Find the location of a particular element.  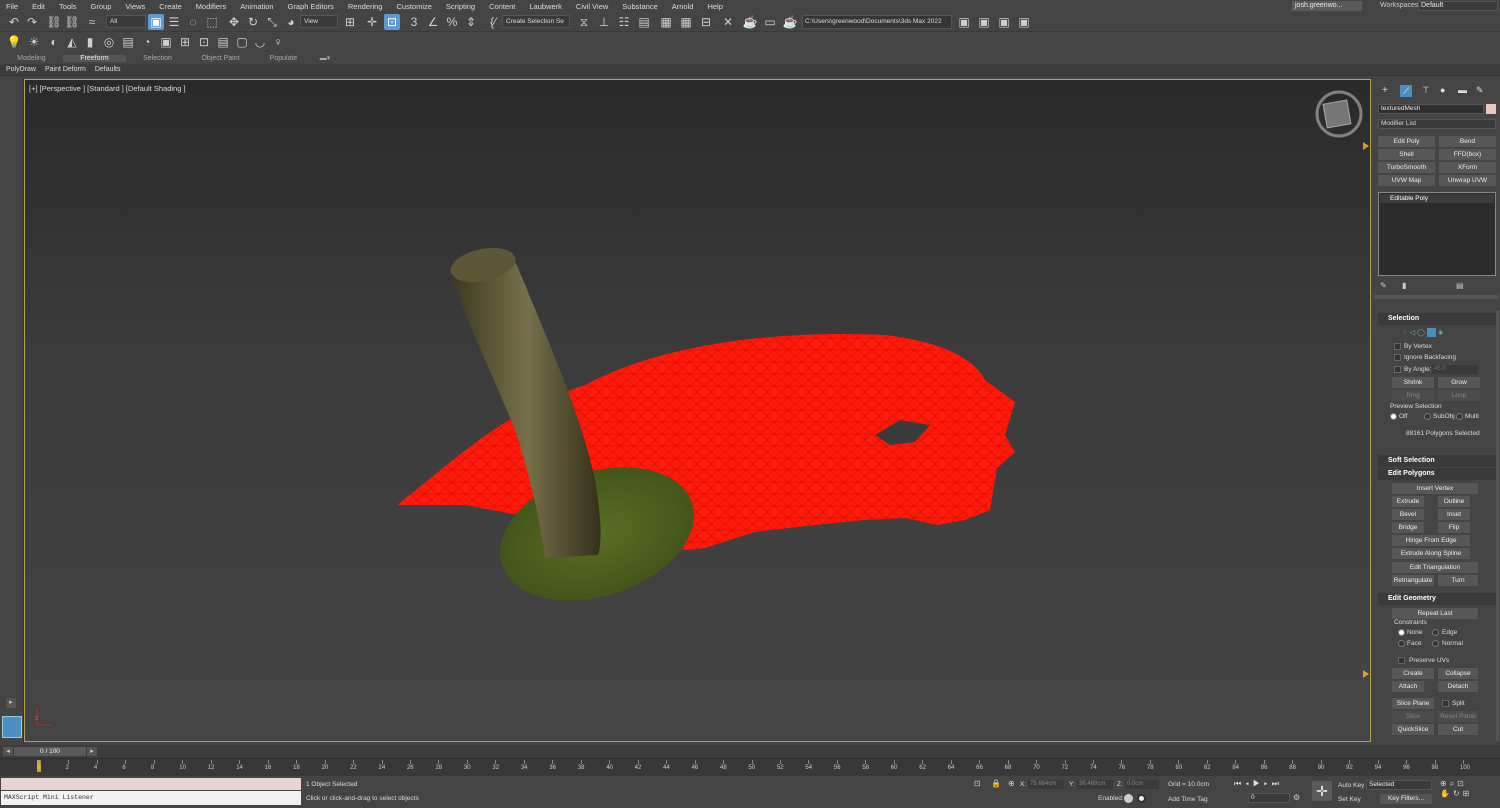

soft-selection-rollout-header: Soft Selection is located at coordinates (1437, 461).